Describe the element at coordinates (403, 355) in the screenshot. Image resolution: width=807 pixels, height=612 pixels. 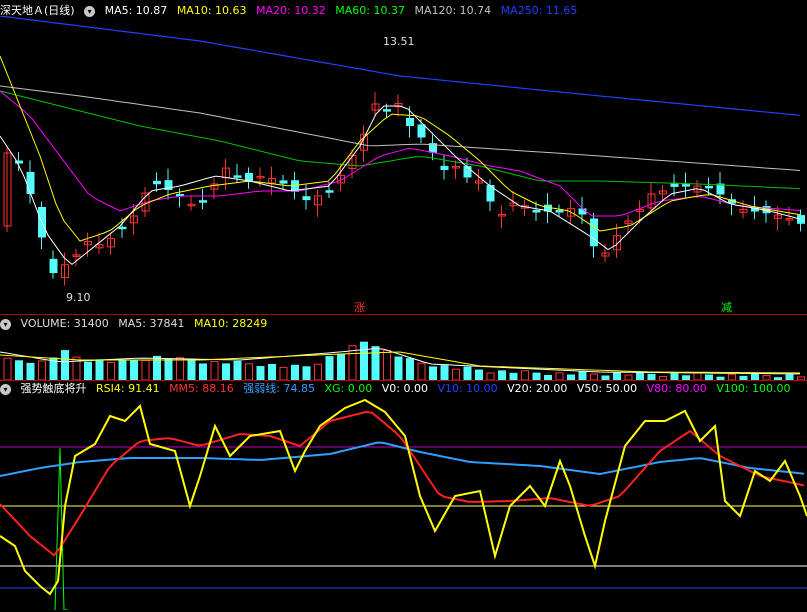
I see `volume-chart` at that location.